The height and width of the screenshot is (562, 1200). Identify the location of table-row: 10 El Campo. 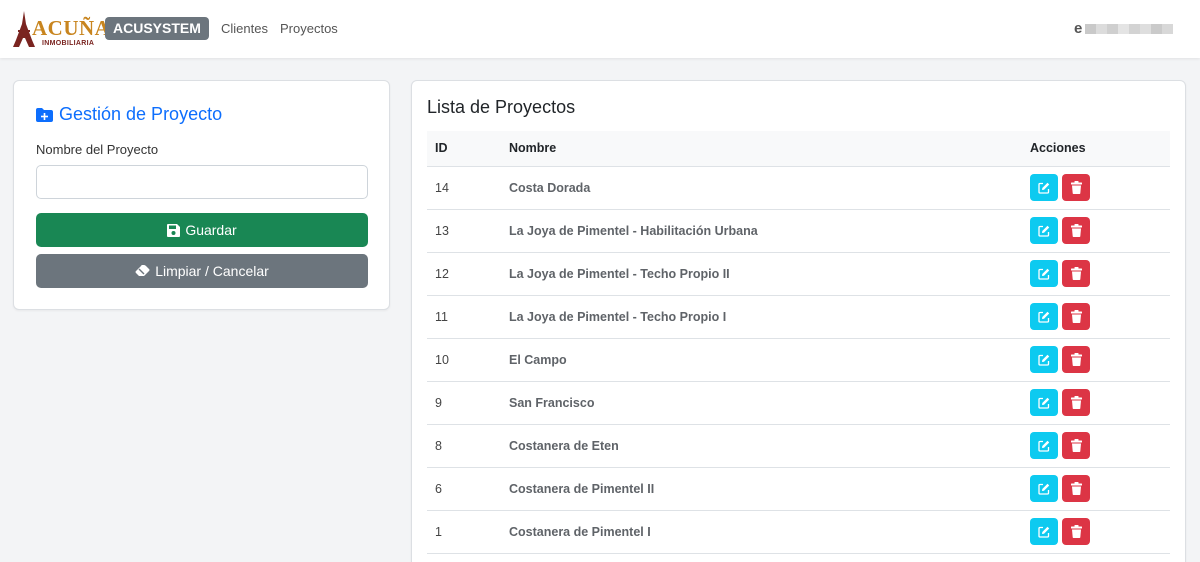
(798, 360).